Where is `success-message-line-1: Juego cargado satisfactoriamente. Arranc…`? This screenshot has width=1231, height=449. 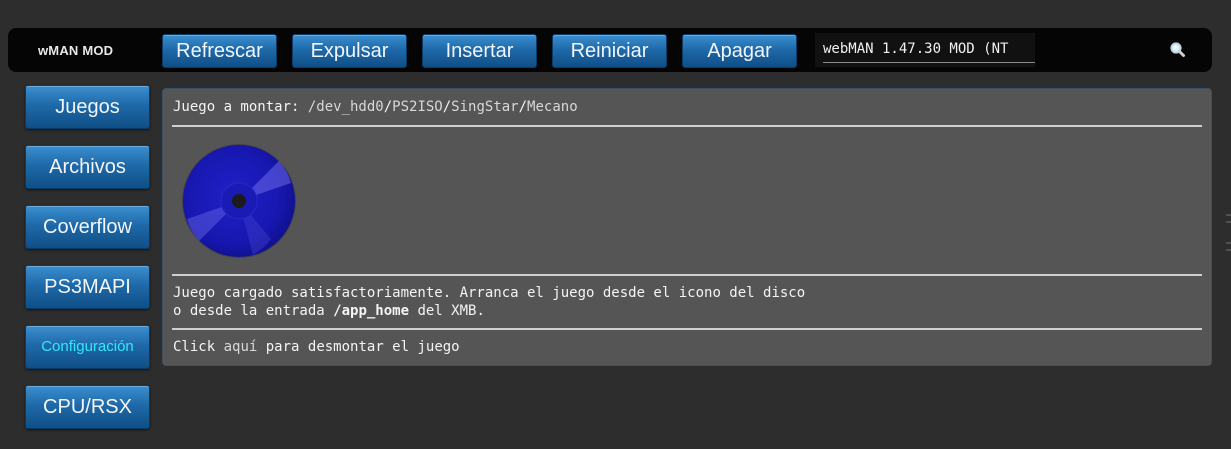 success-message-line-1: Juego cargado satisfactoriamente. Arranc… is located at coordinates (489, 293).